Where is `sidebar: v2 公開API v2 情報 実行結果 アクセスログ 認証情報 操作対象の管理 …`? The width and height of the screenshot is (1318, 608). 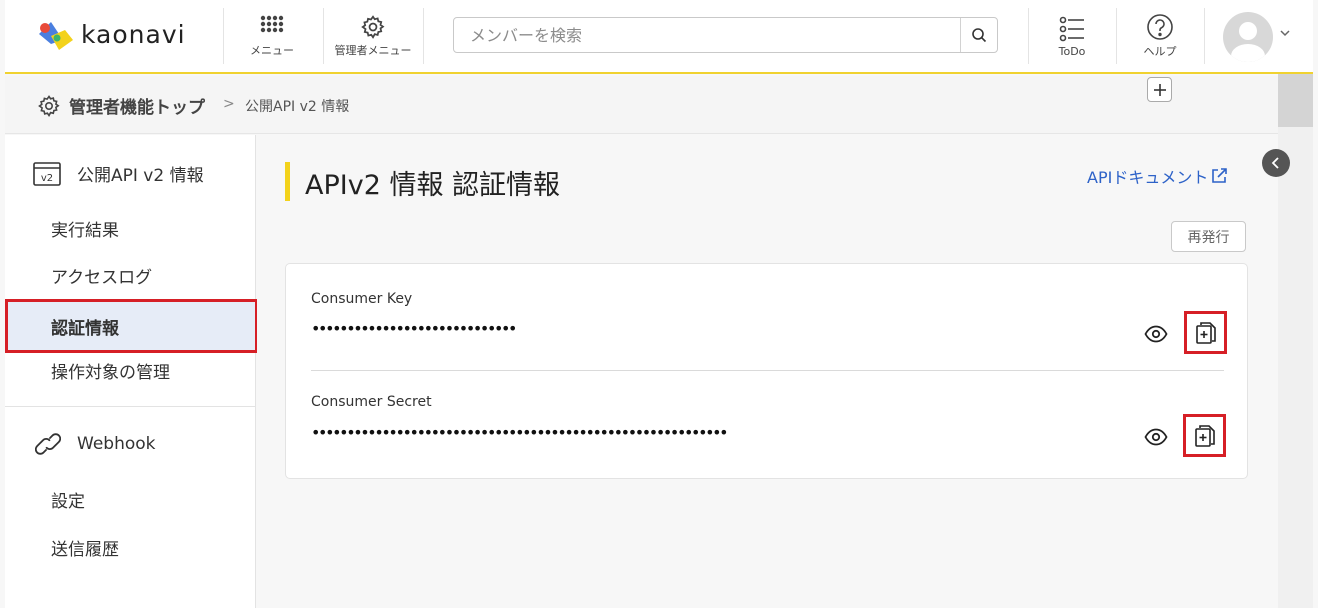 sidebar: v2 公開API v2 情報 実行結果 アクセスログ 認証情報 操作対象の管理 … is located at coordinates (131, 371).